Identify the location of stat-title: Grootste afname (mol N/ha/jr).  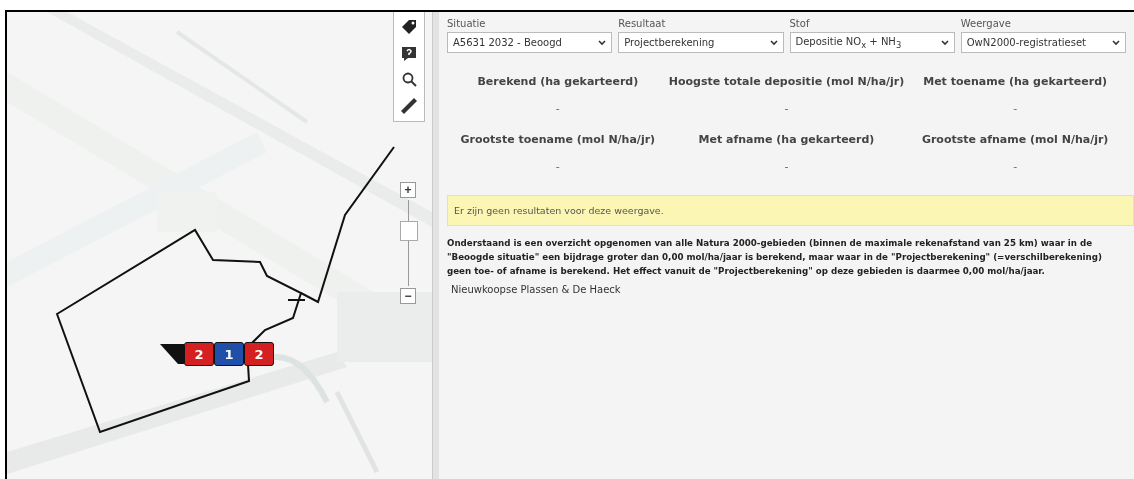
(1015, 139).